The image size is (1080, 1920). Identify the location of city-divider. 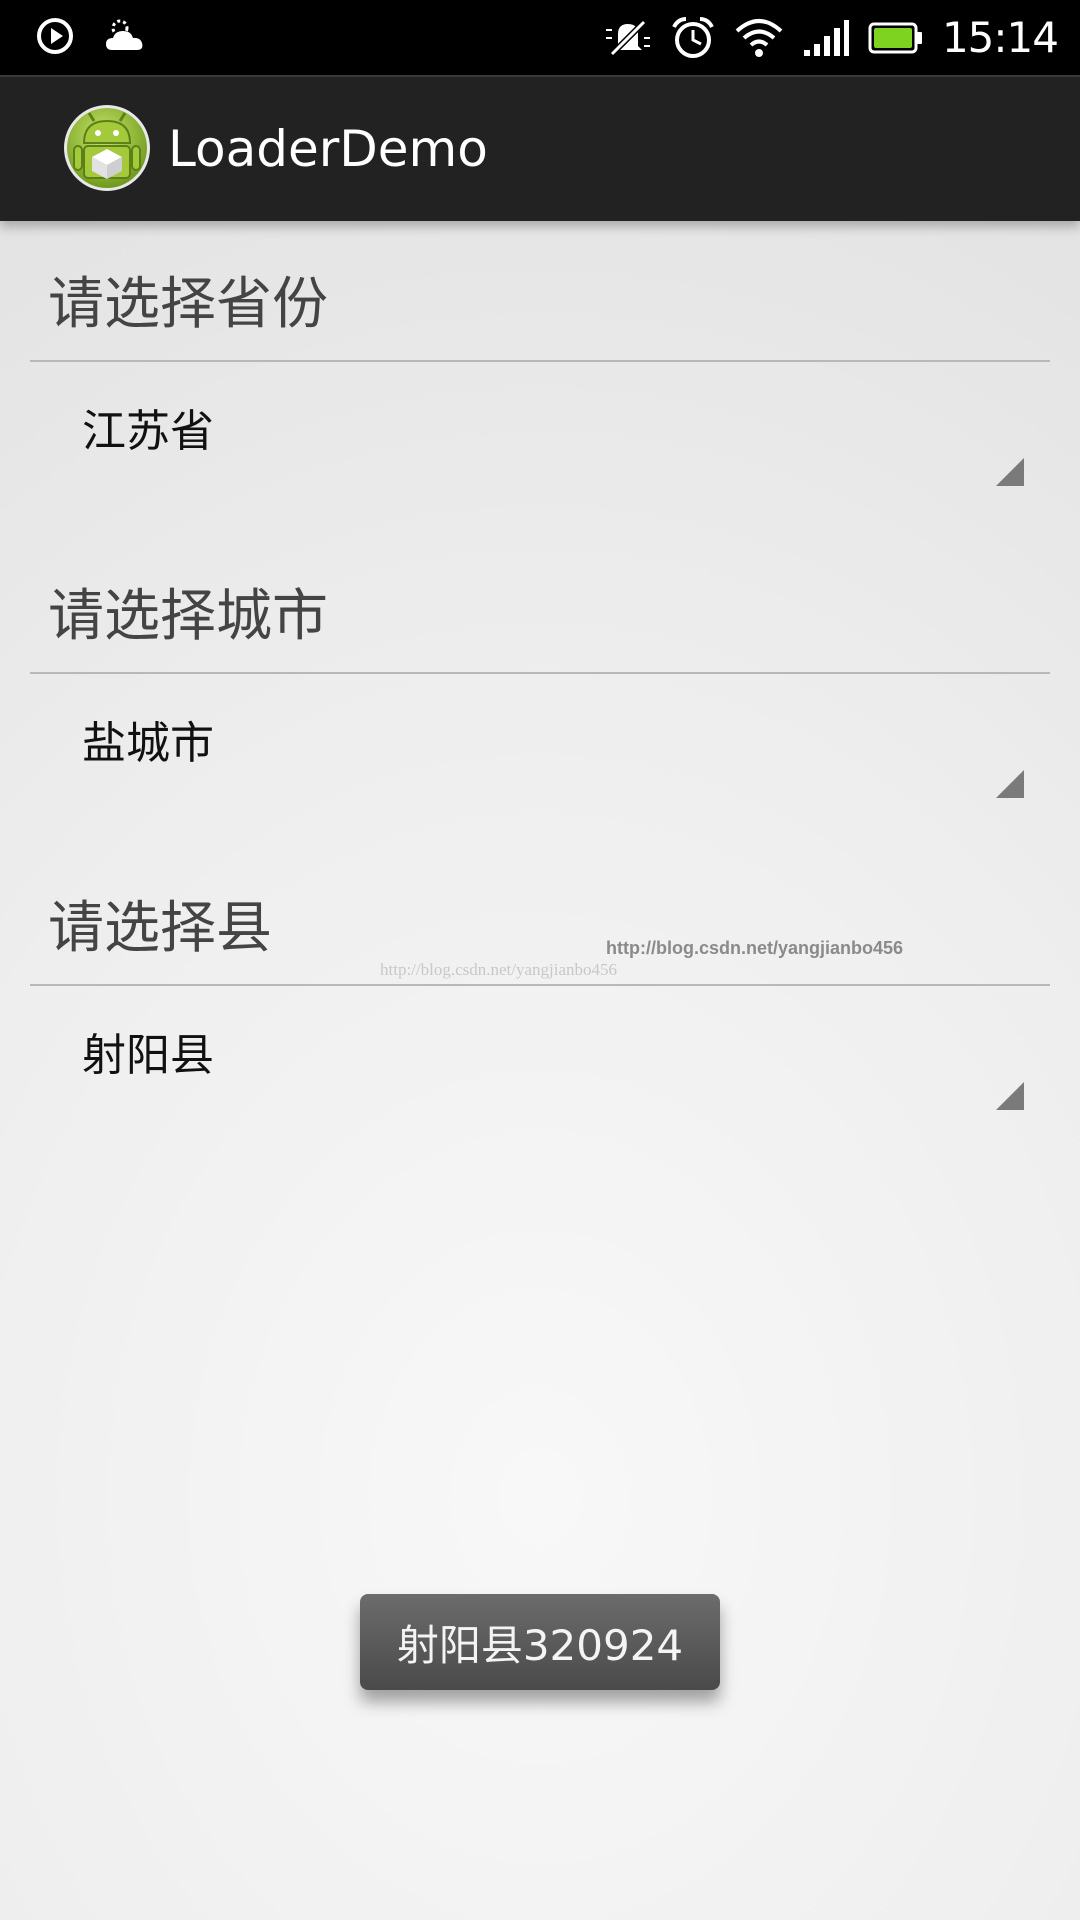
(540, 673).